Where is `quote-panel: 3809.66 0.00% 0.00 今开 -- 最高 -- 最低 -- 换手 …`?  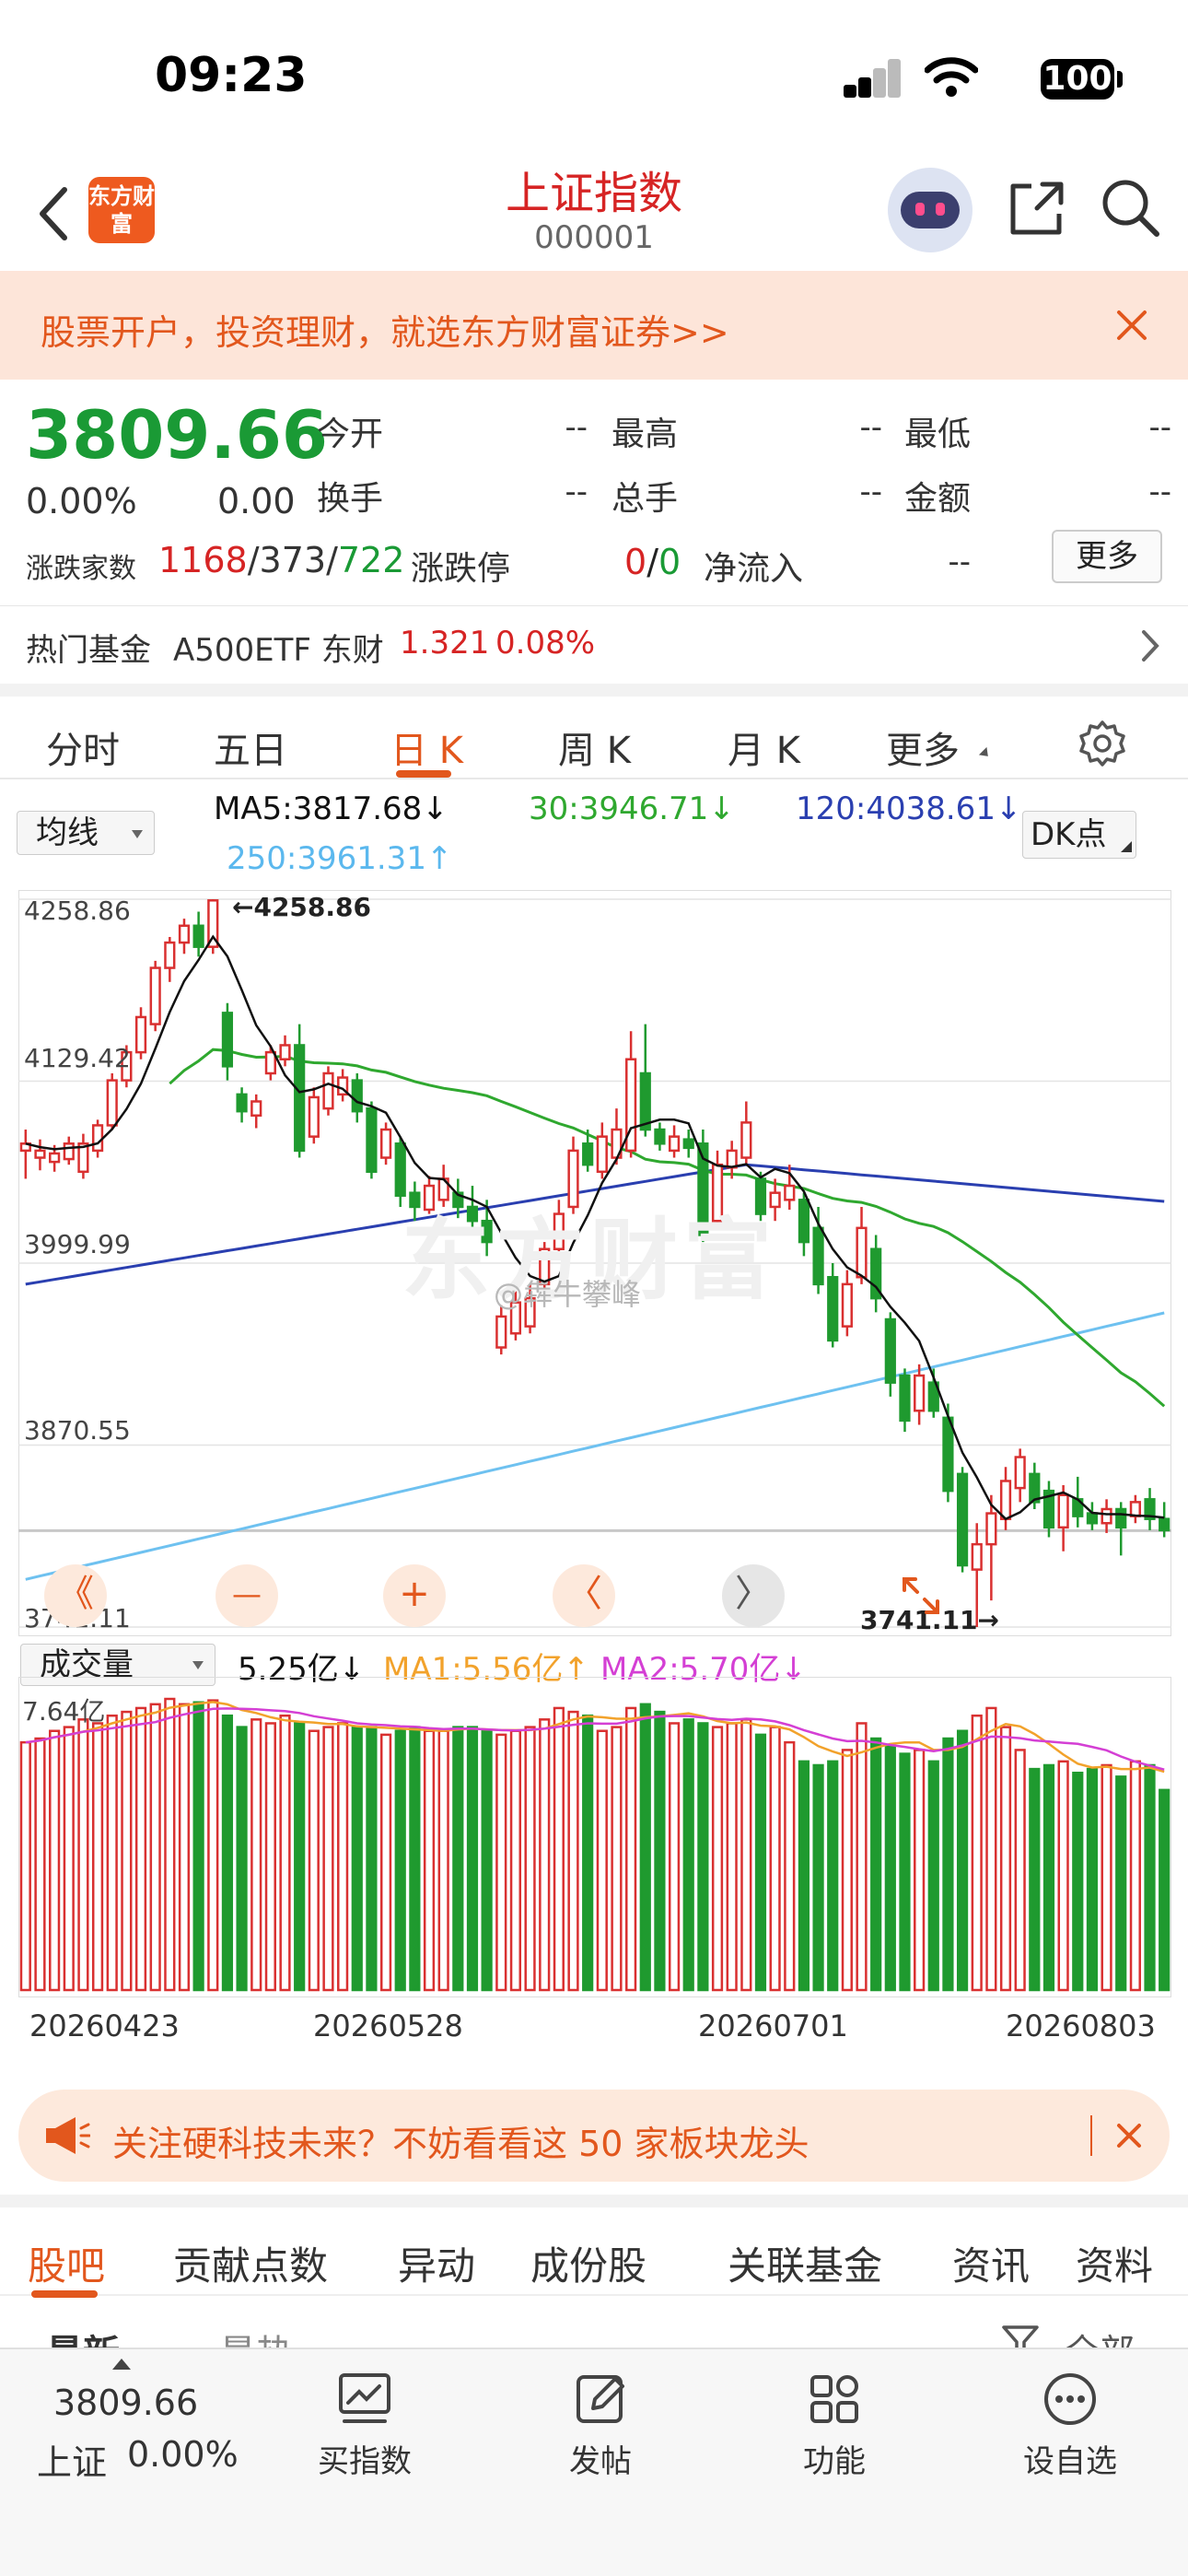 quote-panel: 3809.66 0.00% 0.00 今开 -- 最高 -- 最低 -- 换手 … is located at coordinates (594, 532).